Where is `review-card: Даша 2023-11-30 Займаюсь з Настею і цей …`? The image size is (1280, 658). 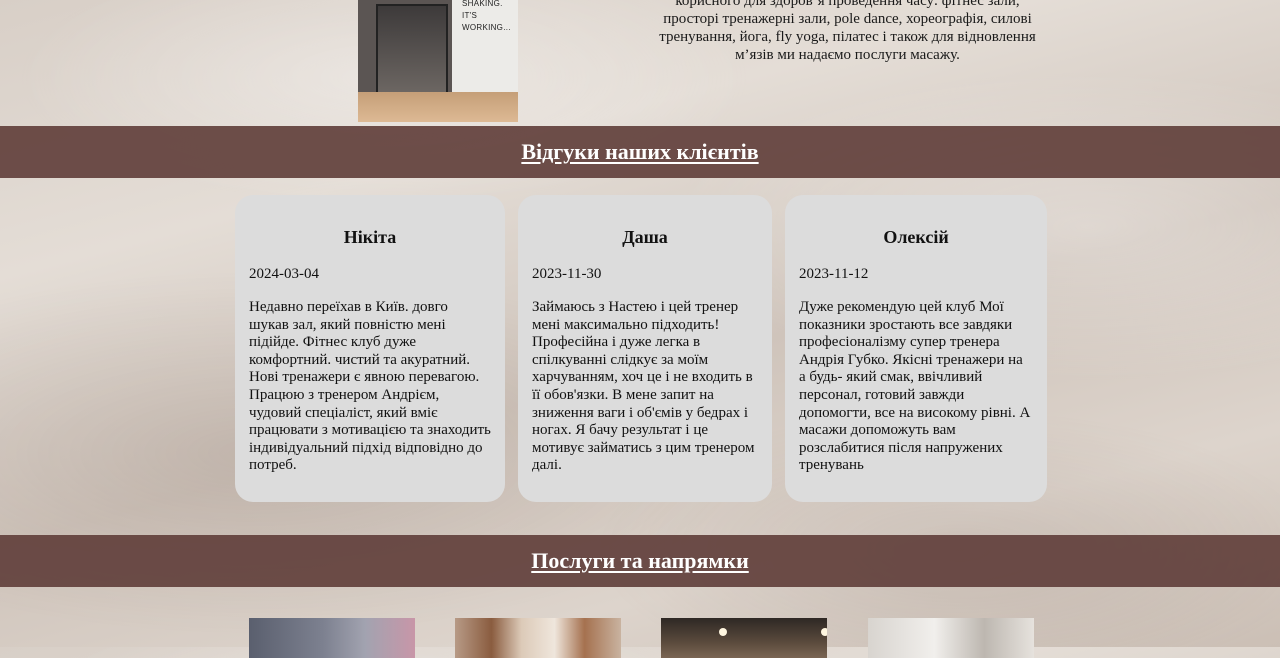
review-card: Даша 2023-11-30 Займаюсь з Настею і цей … is located at coordinates (645, 348).